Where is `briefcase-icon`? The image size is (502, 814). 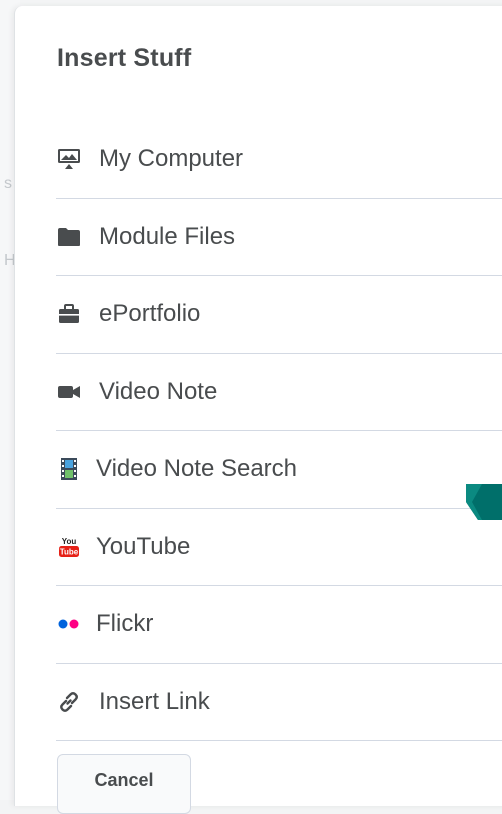 briefcase-icon is located at coordinates (69, 314).